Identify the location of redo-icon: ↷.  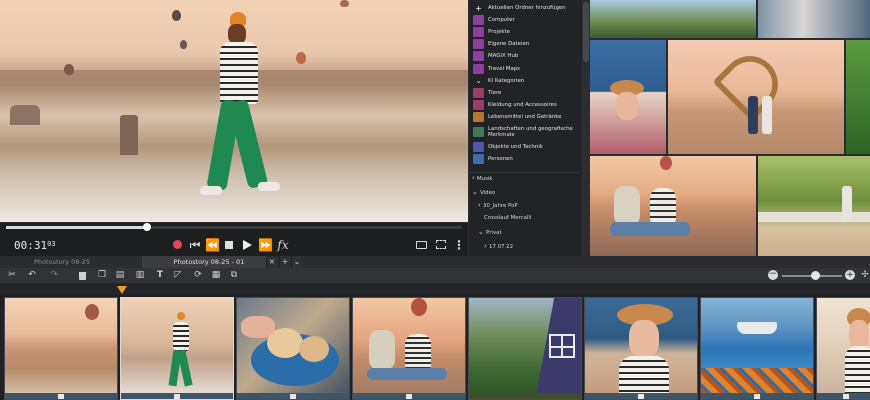
(54, 275).